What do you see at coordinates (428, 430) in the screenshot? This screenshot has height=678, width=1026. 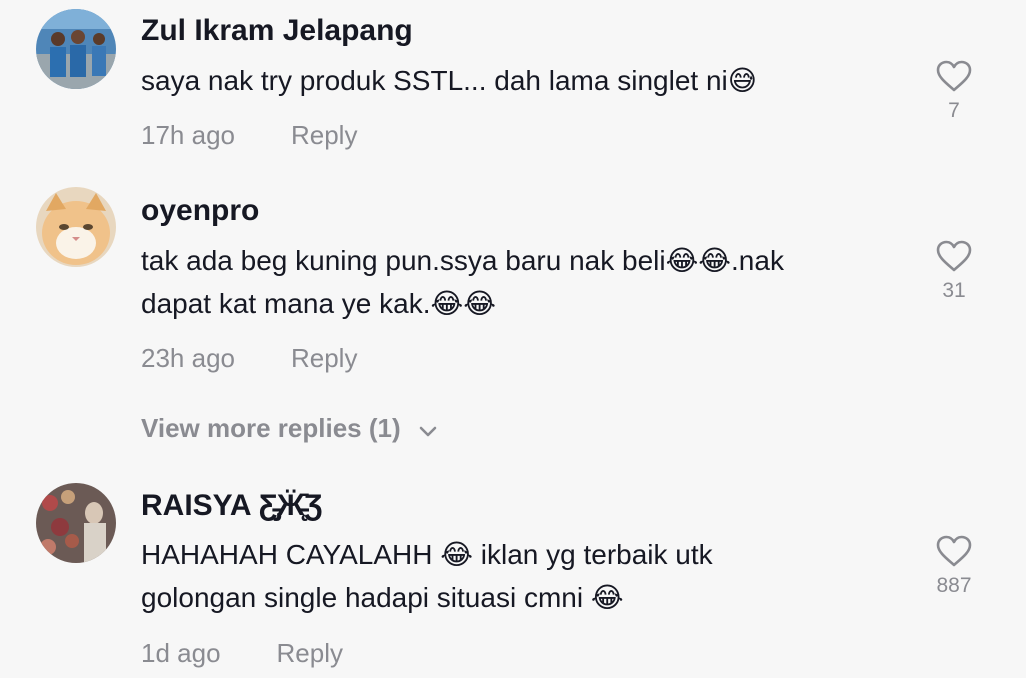 I see `chevron-down-icon` at bounding box center [428, 430].